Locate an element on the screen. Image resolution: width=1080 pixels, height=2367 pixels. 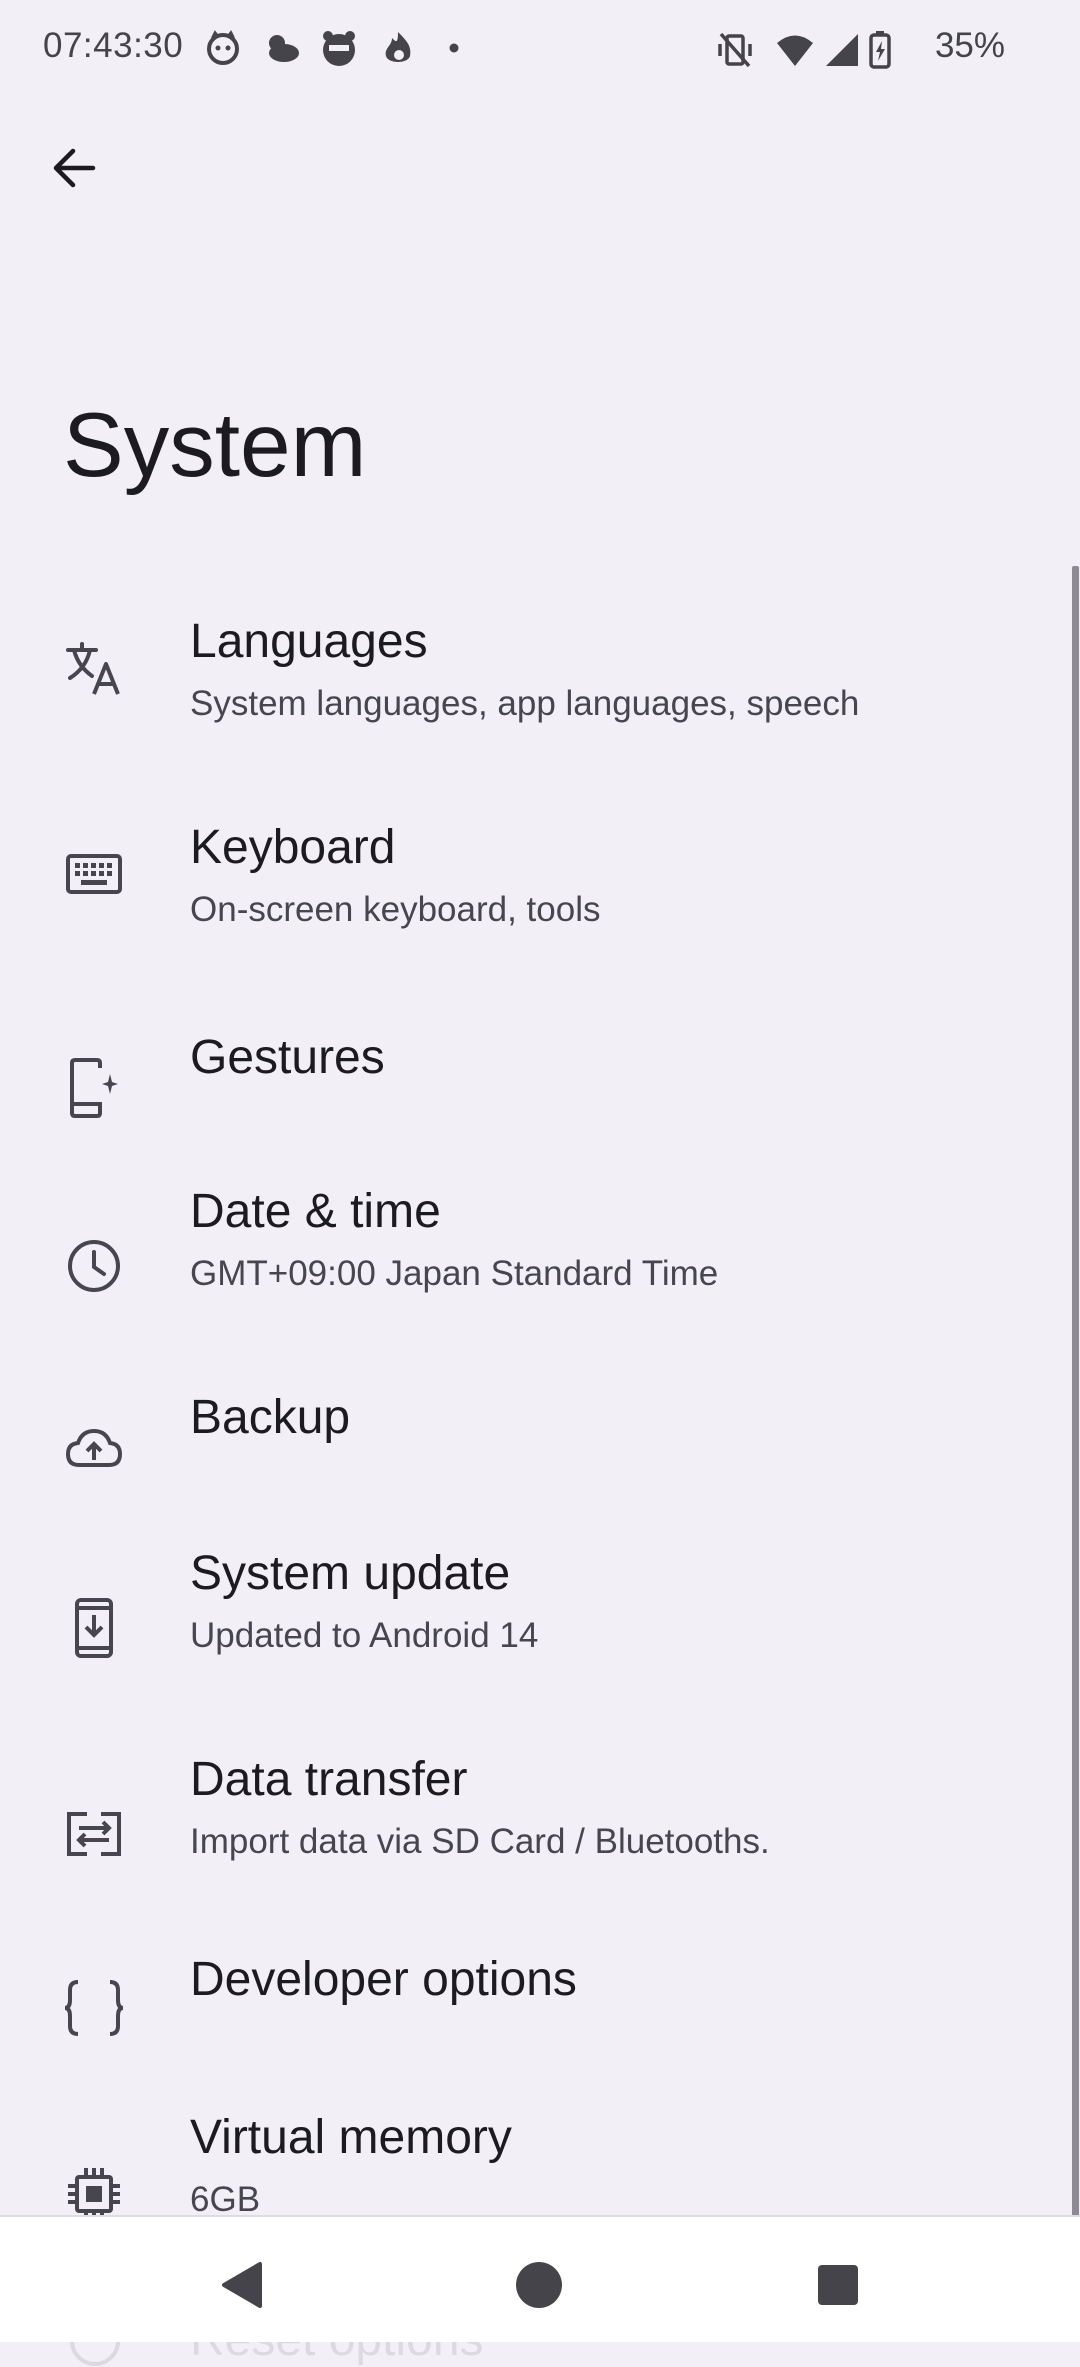
nav-back-button is located at coordinates (241, 2285).